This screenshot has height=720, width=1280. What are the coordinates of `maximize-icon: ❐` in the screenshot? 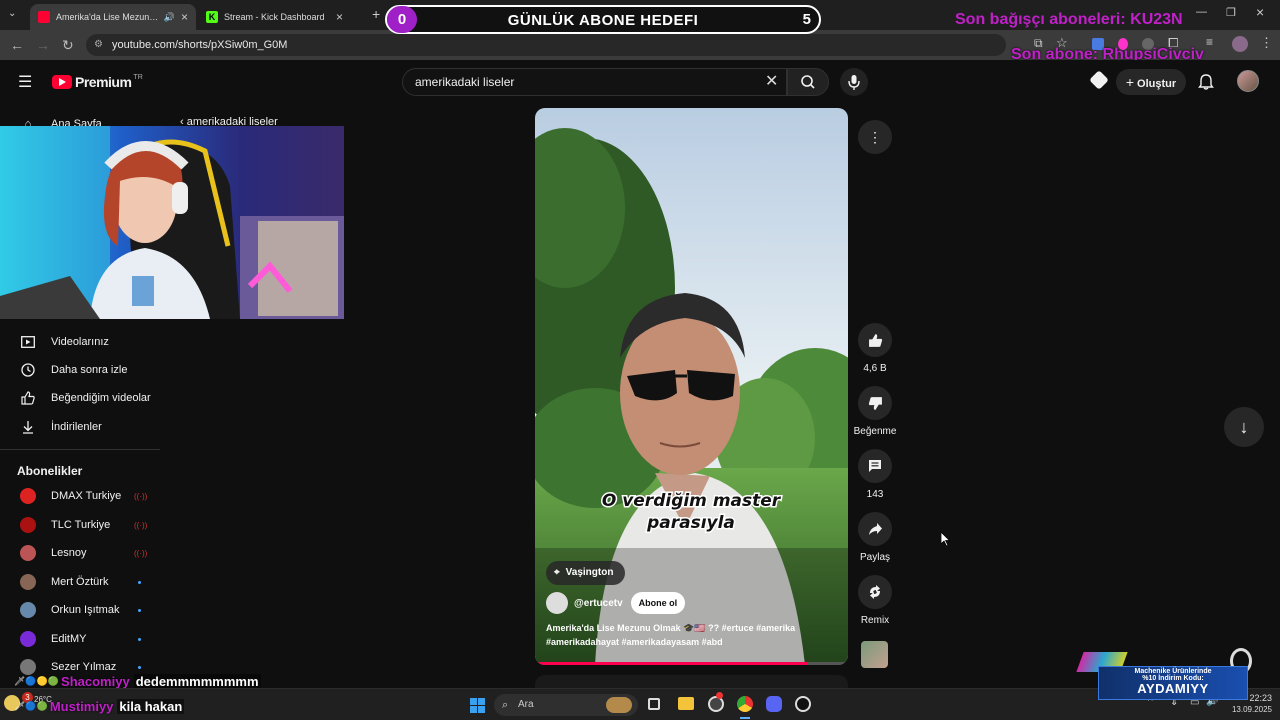 It's located at (1231, 12).